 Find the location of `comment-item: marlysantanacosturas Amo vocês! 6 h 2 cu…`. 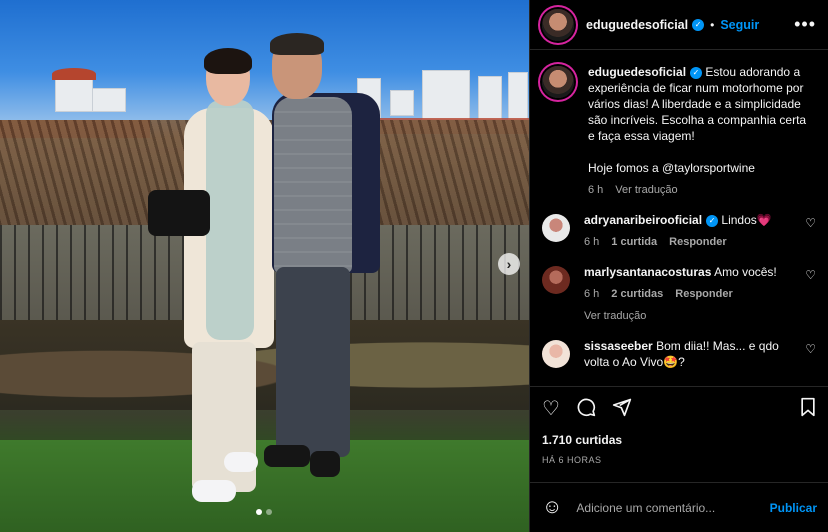

comment-item: marlysantanacosturas Amo vocês! 6 h 2 cu… is located at coordinates (679, 294).